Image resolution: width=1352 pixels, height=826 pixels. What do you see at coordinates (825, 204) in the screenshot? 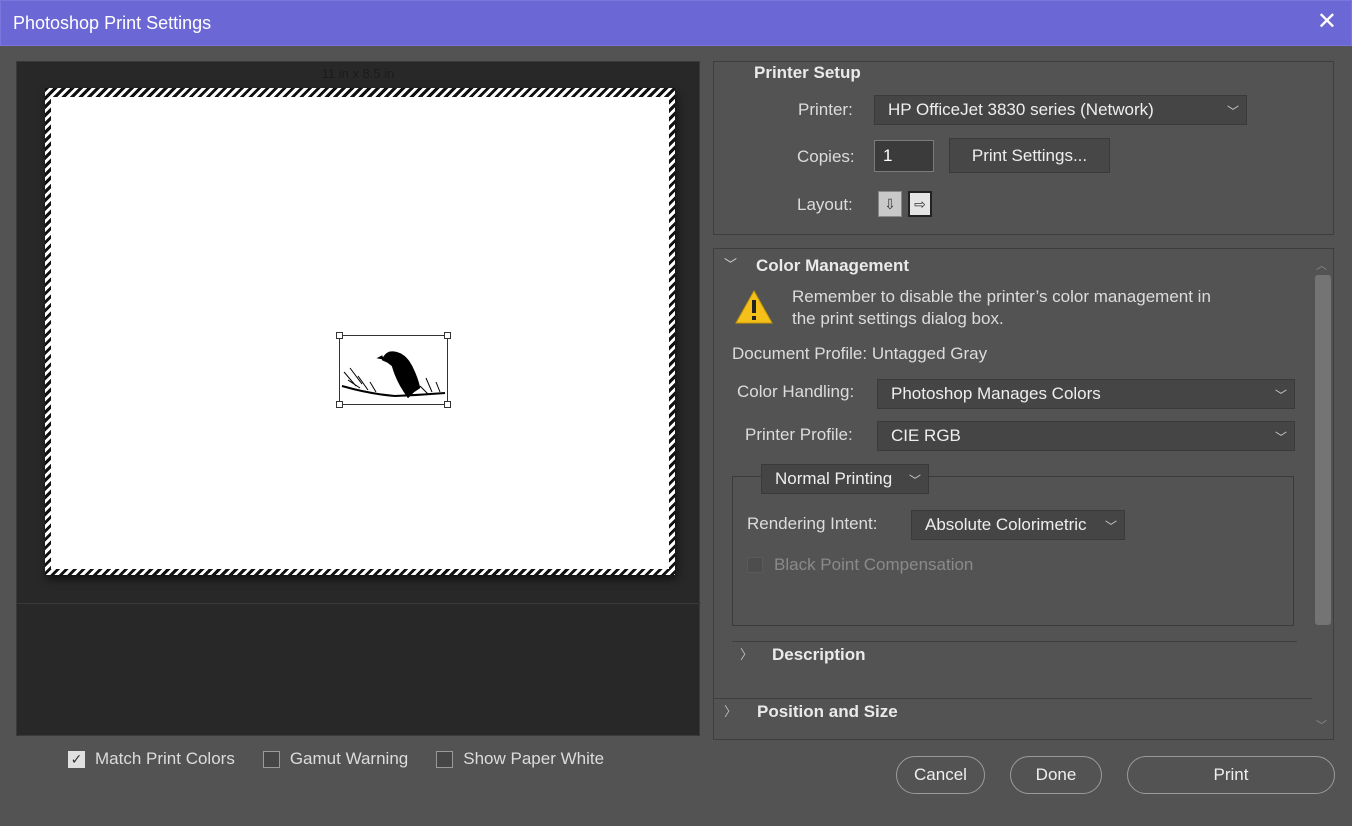
I see `layout-label: Layout:` at bounding box center [825, 204].